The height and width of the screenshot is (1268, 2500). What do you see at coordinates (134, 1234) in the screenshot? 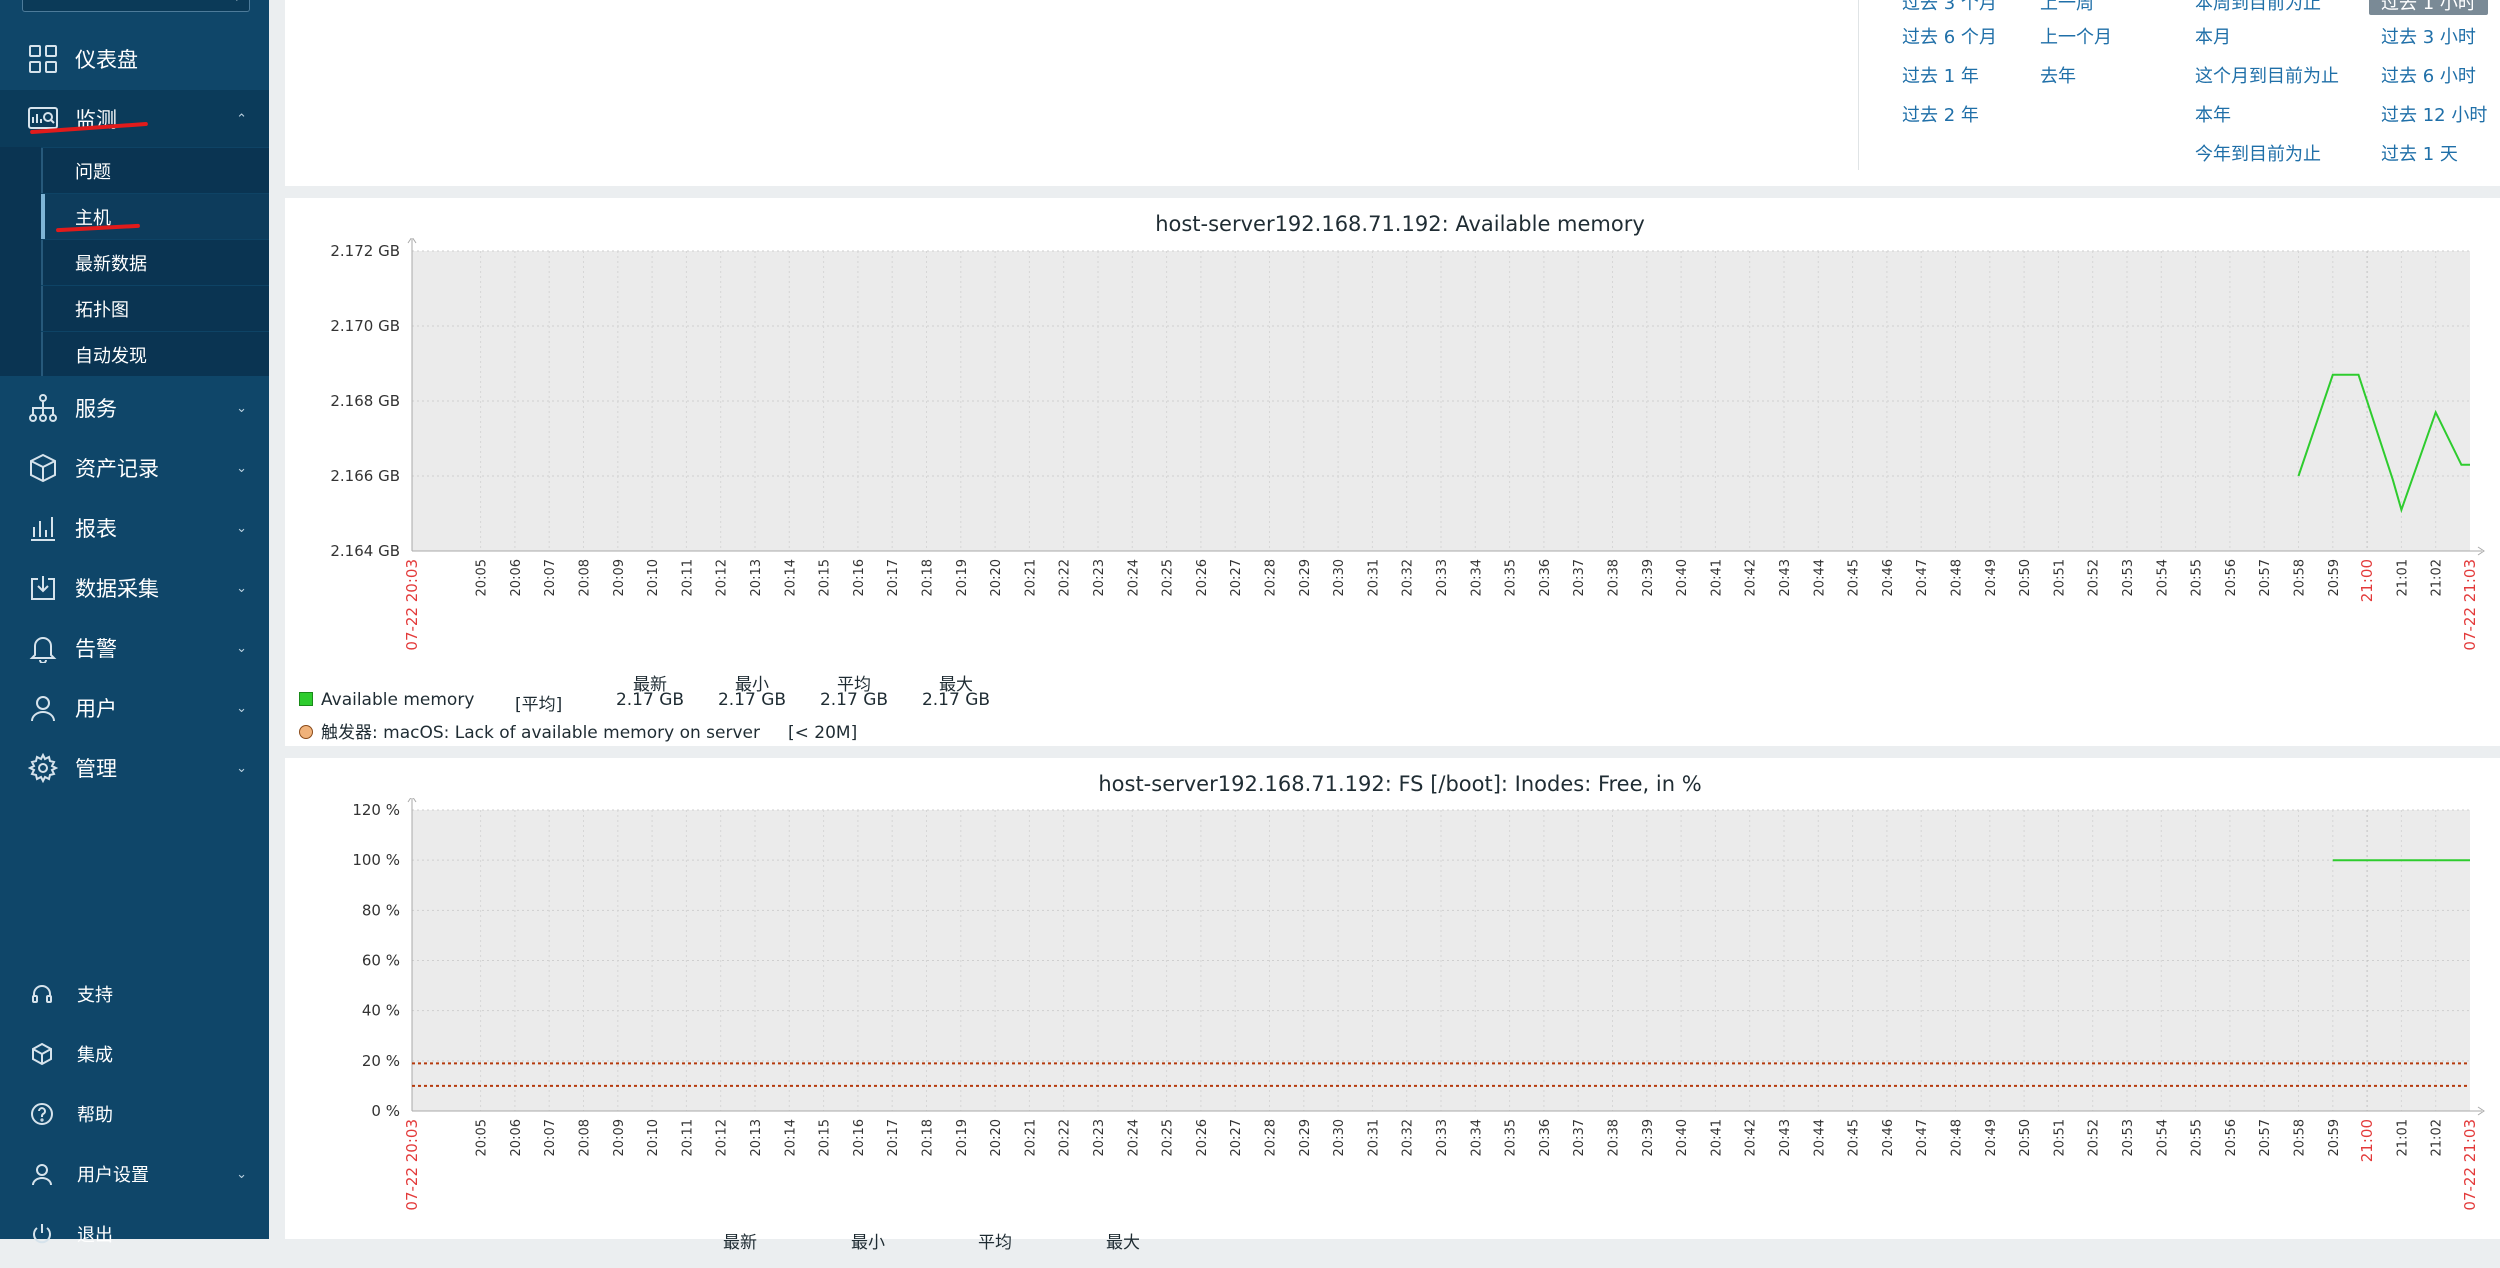
I see `footer-sign-out: 退出` at bounding box center [134, 1234].